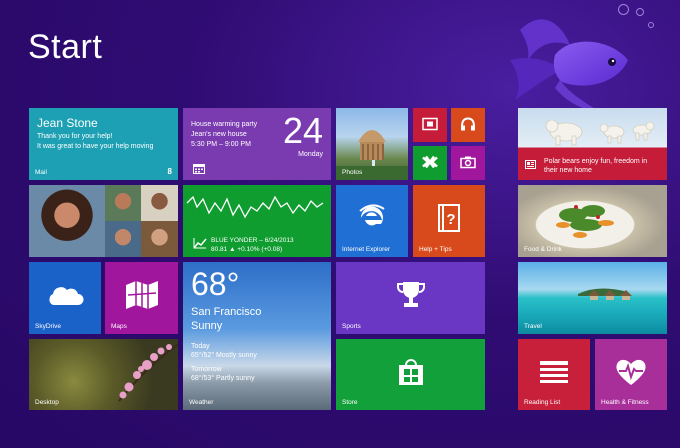  Describe the element at coordinates (201, 402) in the screenshot. I see `weather-label: Weather` at that location.